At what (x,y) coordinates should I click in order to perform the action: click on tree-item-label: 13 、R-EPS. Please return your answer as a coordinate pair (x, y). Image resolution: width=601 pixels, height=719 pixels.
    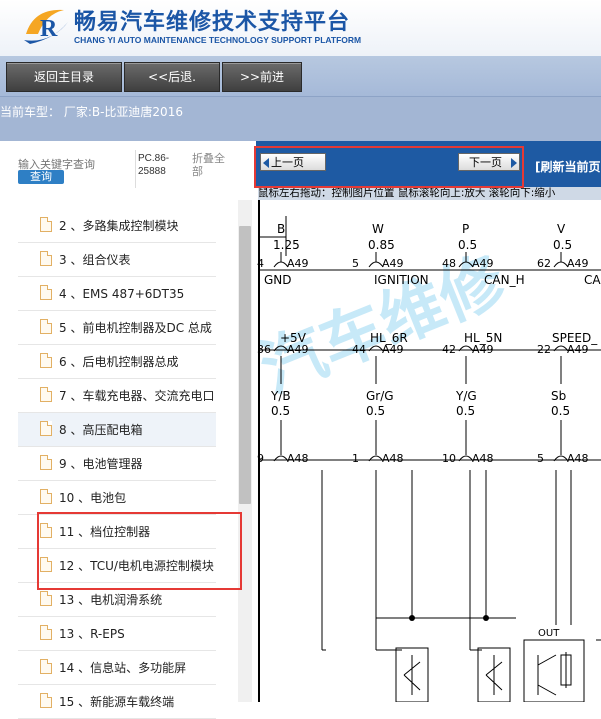
    Looking at the image, I should click on (92, 634).